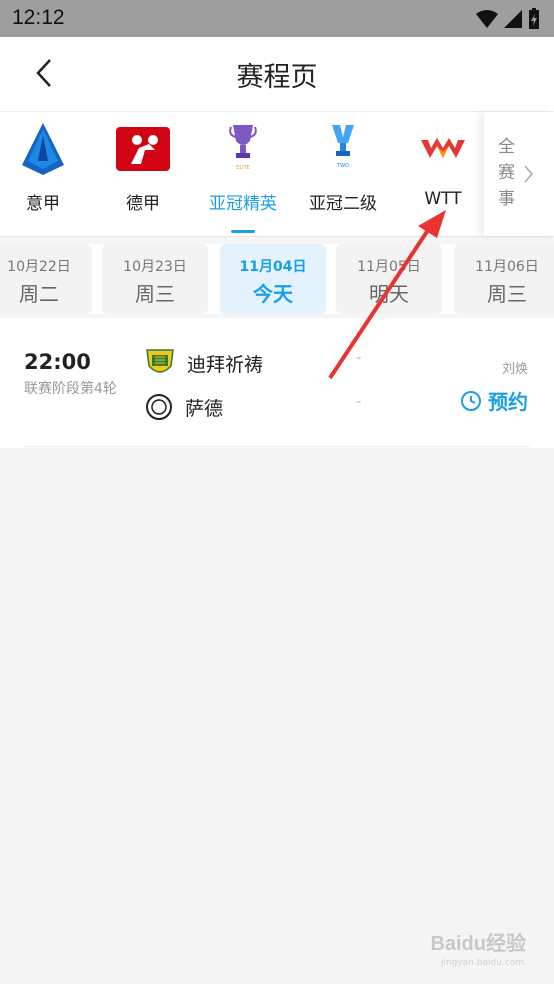  Describe the element at coordinates (43, 149) in the screenshot. I see `serie-a-logo-icon` at that location.